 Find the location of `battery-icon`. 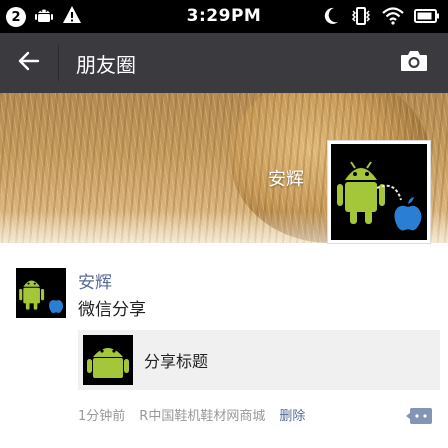

battery-icon is located at coordinates (427, 18).